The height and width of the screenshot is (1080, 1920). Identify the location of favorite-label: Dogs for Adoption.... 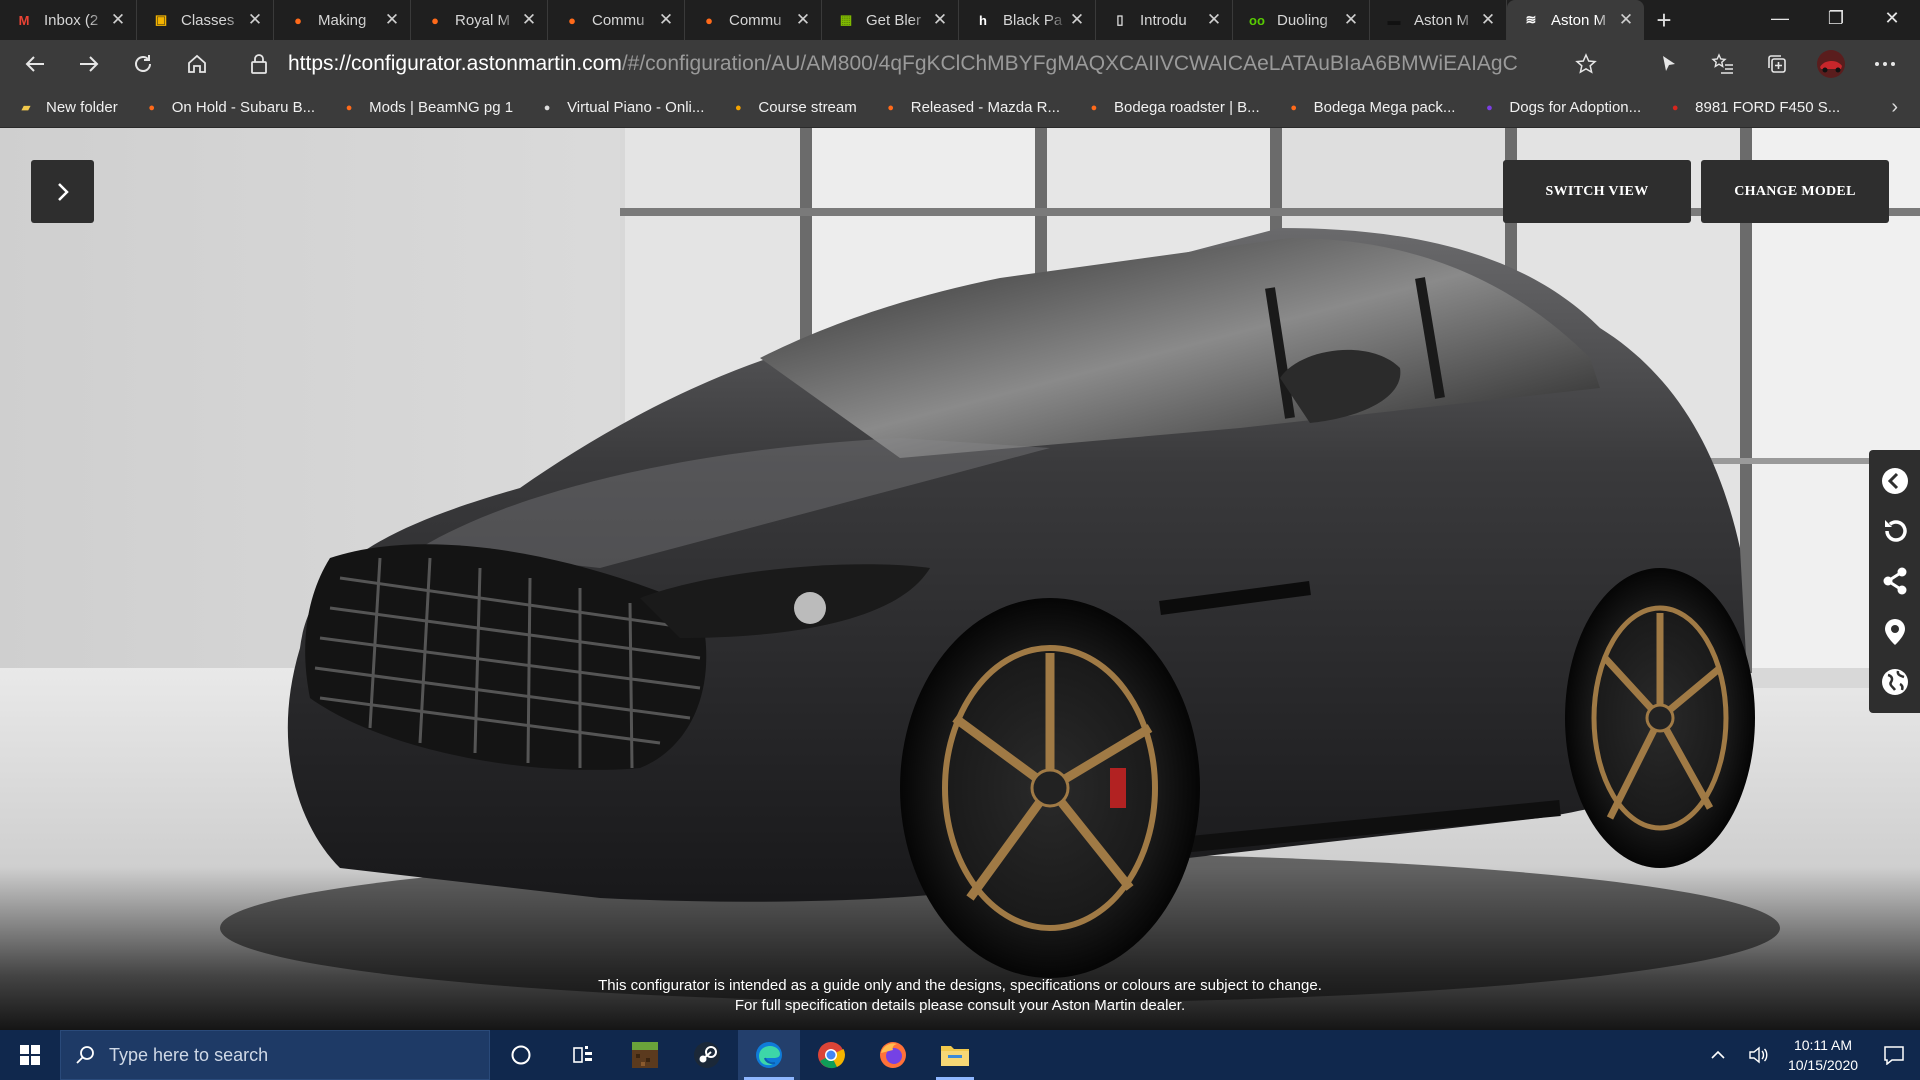
(1575, 107).